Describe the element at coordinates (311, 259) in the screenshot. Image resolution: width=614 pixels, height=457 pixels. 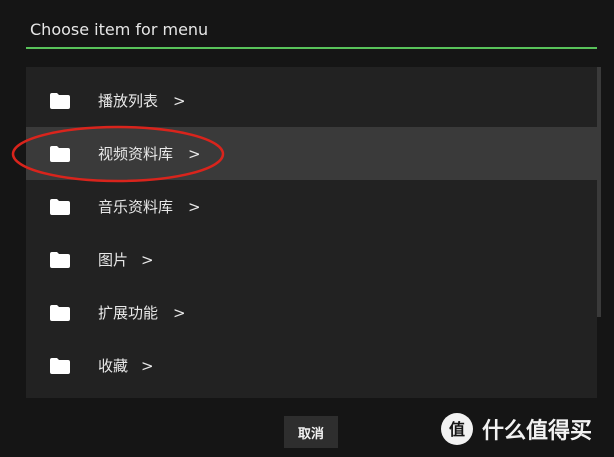
I see `list-item-pictures: 图片 >` at that location.